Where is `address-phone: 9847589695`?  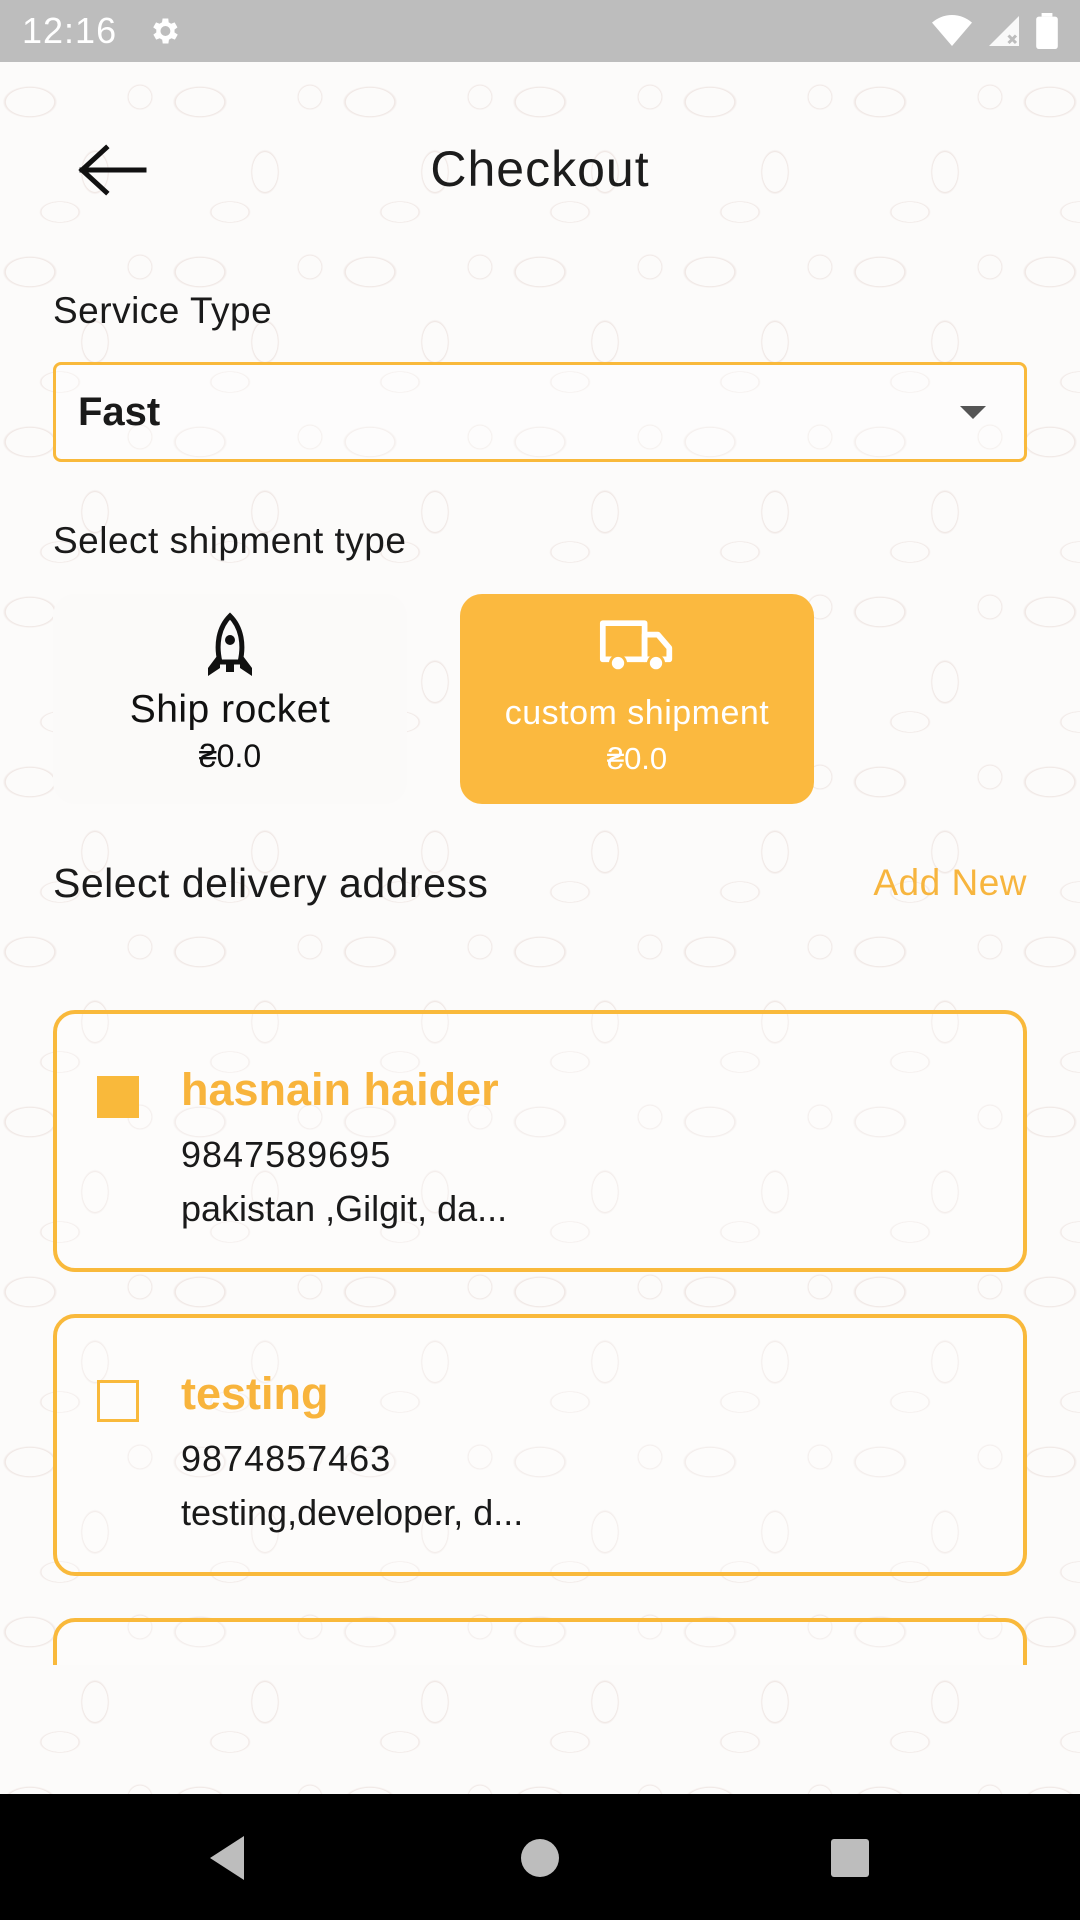 address-phone: 9847589695 is located at coordinates (286, 1154).